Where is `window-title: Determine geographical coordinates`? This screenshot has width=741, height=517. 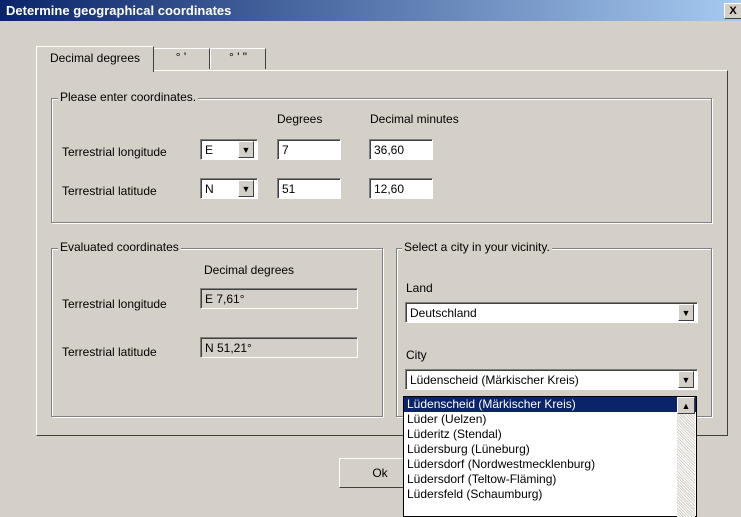 window-title: Determine geographical coordinates is located at coordinates (119, 10).